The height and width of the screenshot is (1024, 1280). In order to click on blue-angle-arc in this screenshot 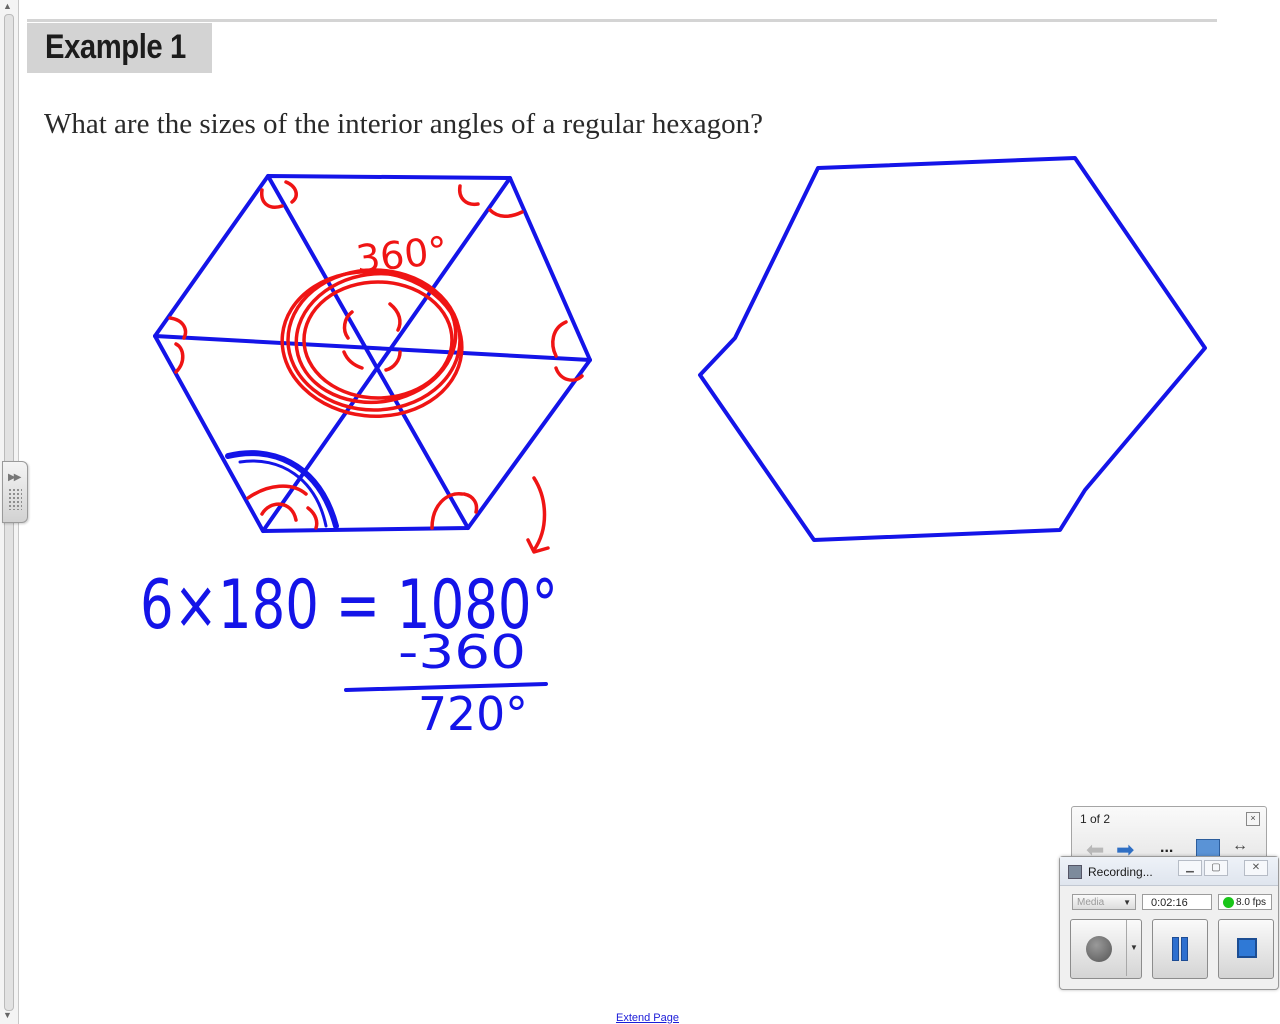, I will do `click(282, 489)`.